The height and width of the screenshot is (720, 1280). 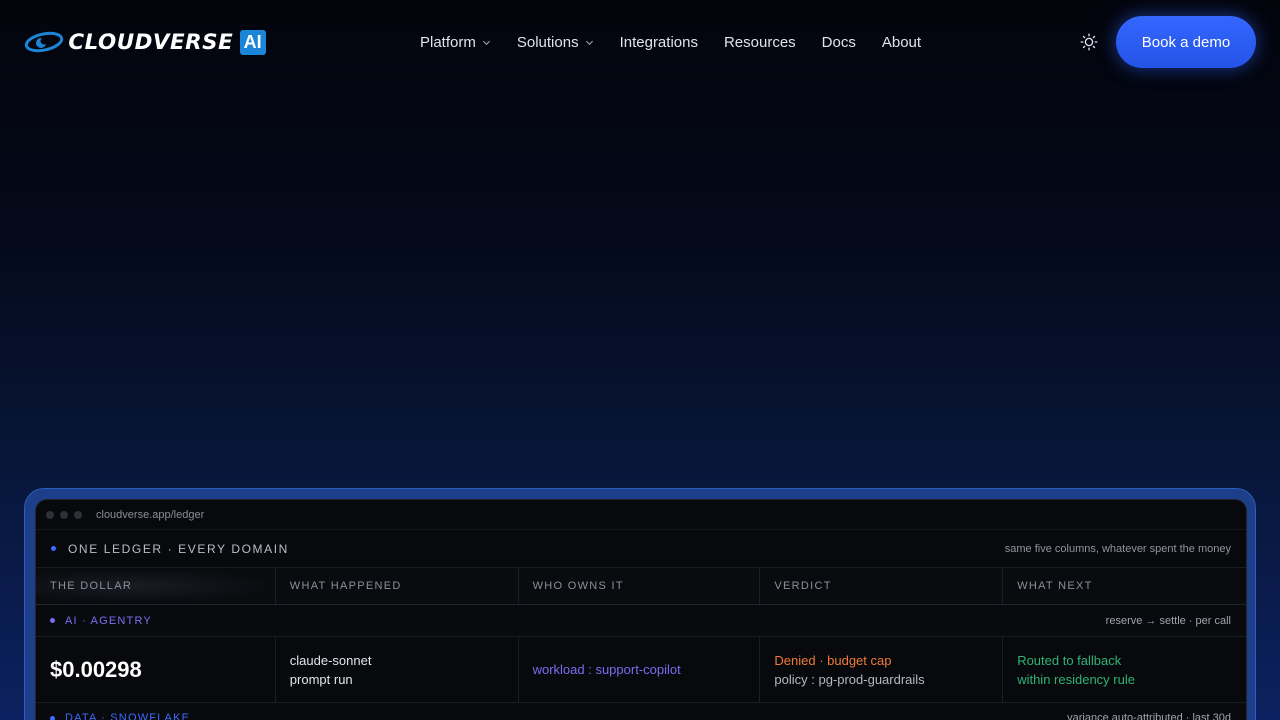 I want to click on cell-happened: claude-sonnet prompt run, so click(x=397, y=669).